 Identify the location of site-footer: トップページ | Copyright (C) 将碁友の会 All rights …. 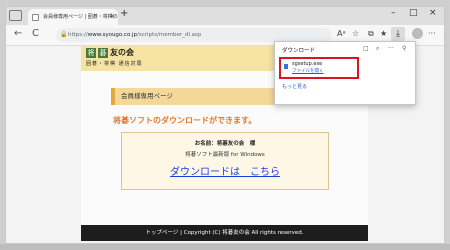
(224, 233).